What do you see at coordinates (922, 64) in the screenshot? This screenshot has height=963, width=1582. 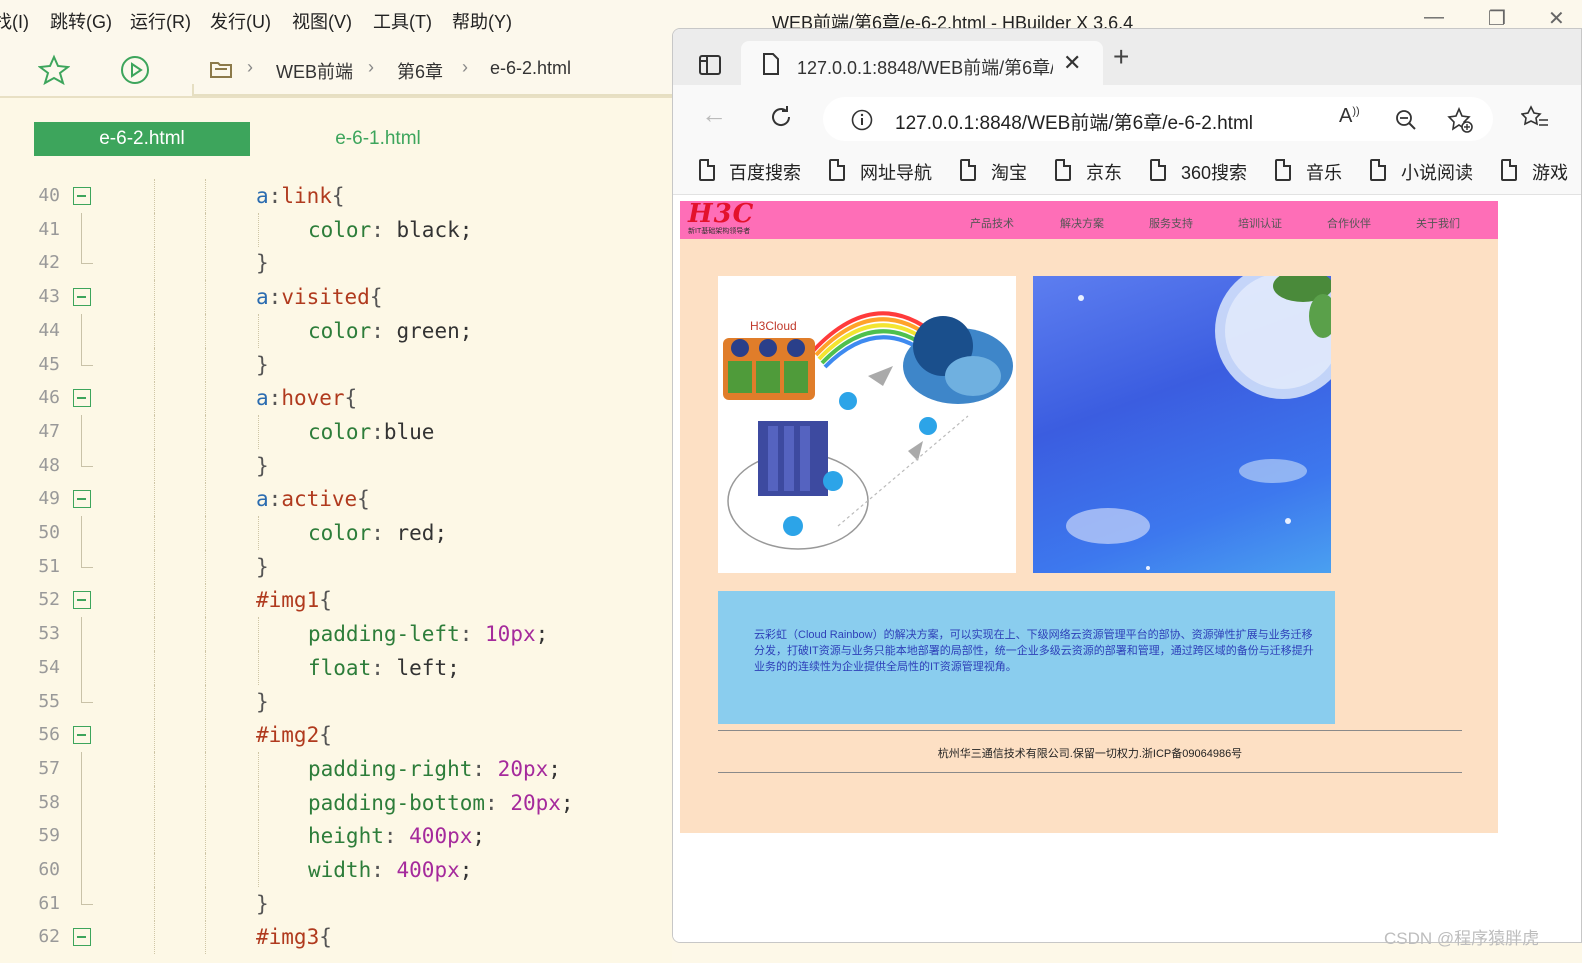 I see `browser-tab: 127.0.0.1:8848/WEB前端/第6章/e-6-2.html ✕` at bounding box center [922, 64].